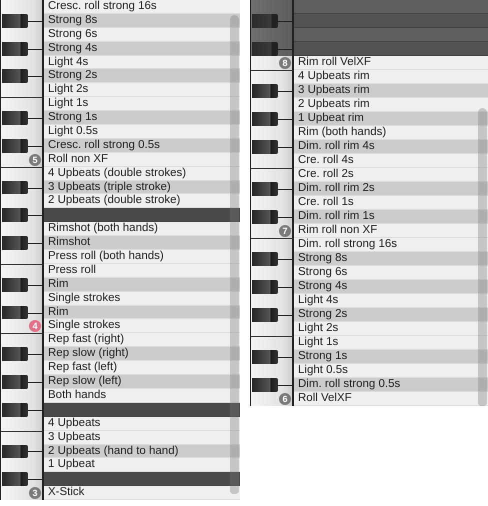 This screenshot has width=488, height=506. Describe the element at coordinates (272, 231) in the screenshot. I see `piano-key: 7` at that location.